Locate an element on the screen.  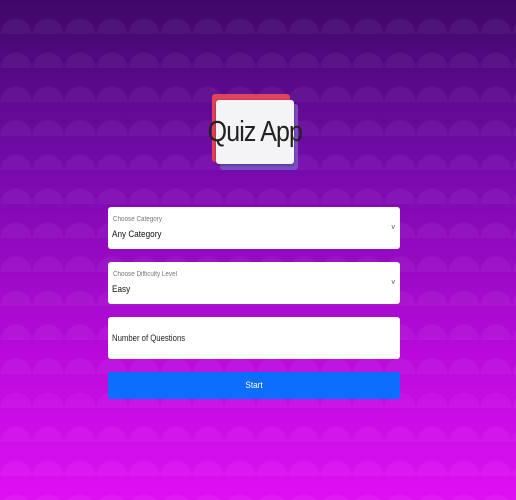
question-count-input: Number of Questions is located at coordinates (254, 338).